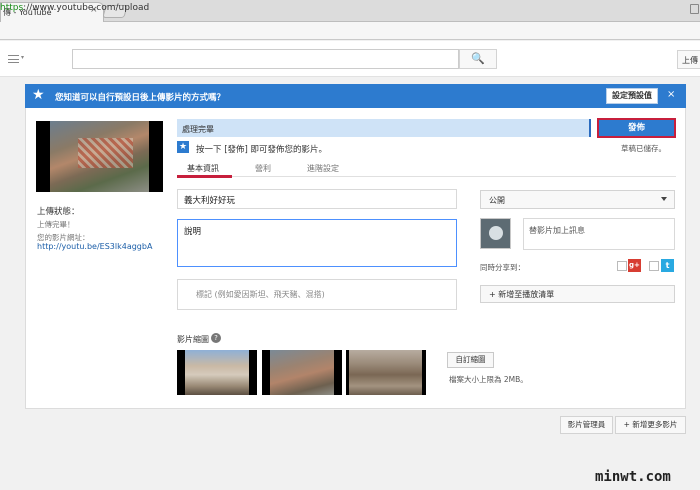  What do you see at coordinates (384, 128) in the screenshot?
I see `processing-bar` at bounding box center [384, 128].